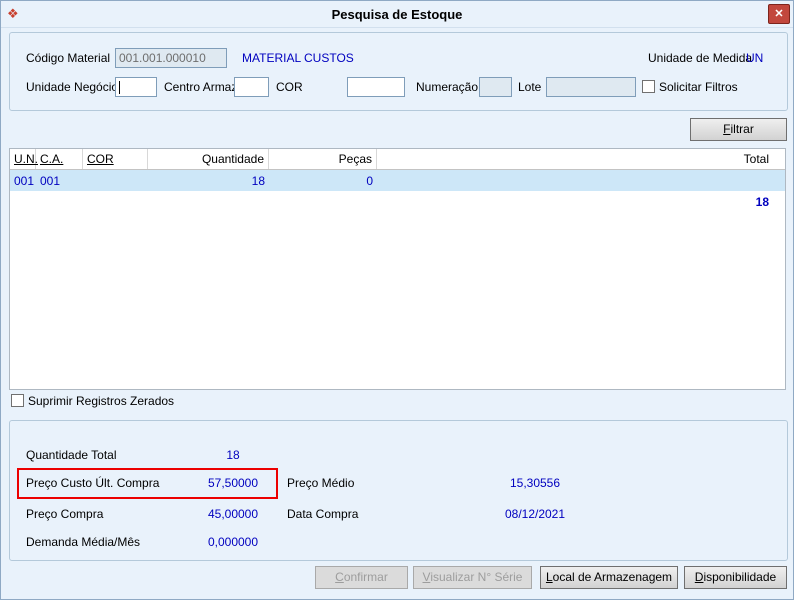  What do you see at coordinates (258, 181) in the screenshot?
I see `cell-quantidade: 18` at bounding box center [258, 181].